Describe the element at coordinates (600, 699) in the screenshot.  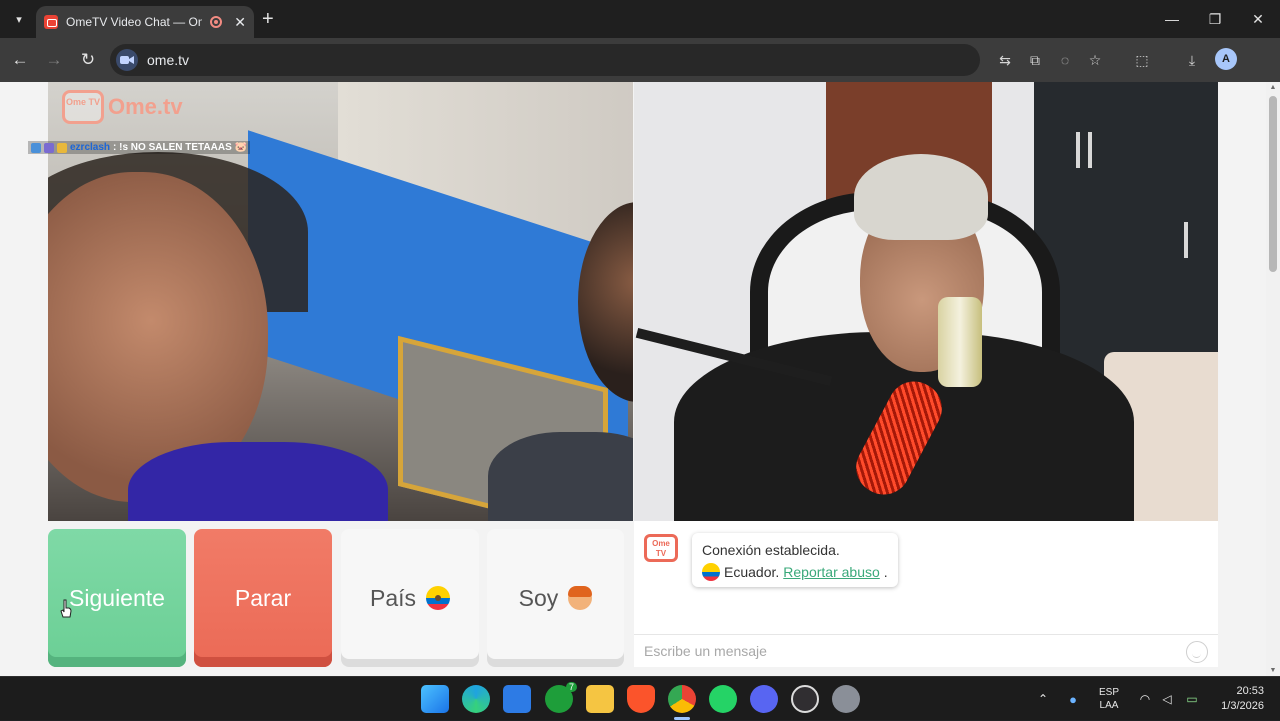
I see `file-explorer-icon` at that location.